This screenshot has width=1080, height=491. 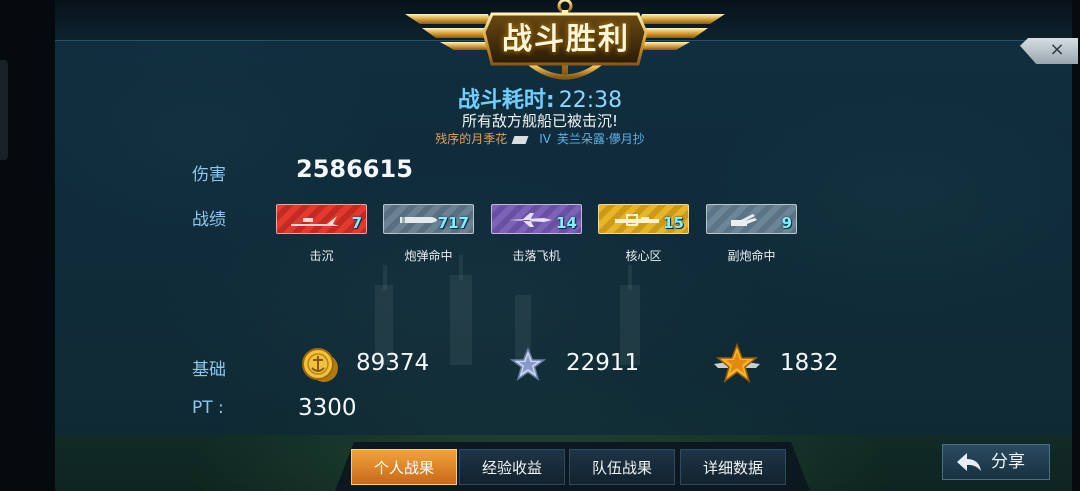 What do you see at coordinates (622, 467) in the screenshot?
I see `tab-team-results: 队伍战果` at bounding box center [622, 467].